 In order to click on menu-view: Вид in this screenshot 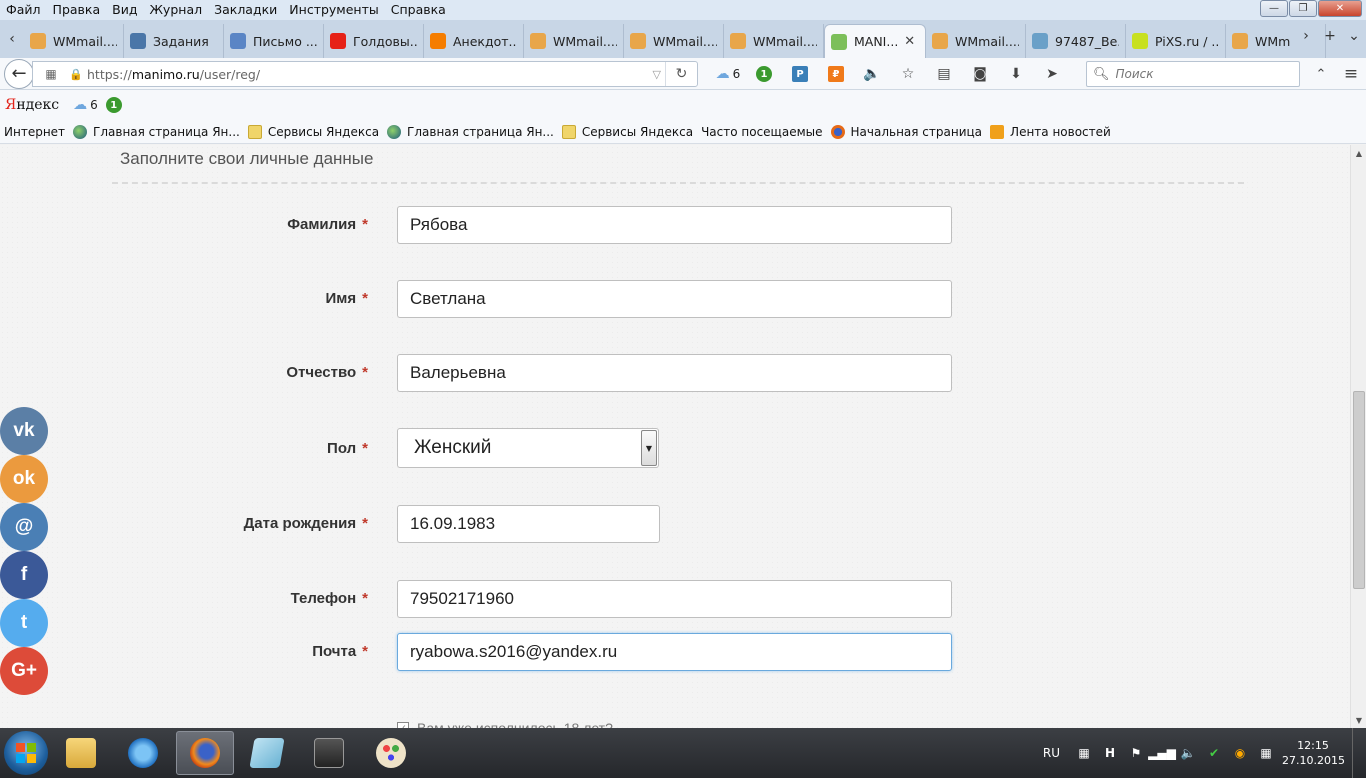, I will do `click(124, 10)`.